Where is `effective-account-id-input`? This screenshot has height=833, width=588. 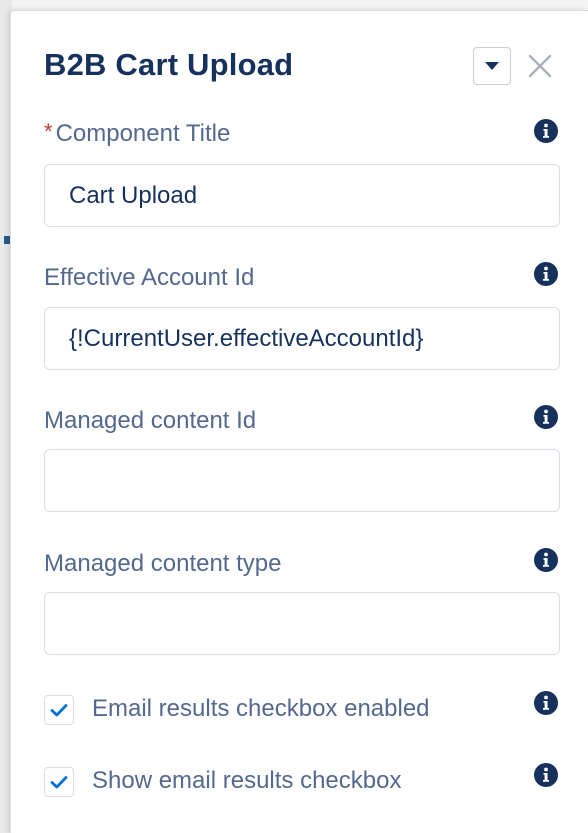 effective-account-id-input is located at coordinates (302, 338).